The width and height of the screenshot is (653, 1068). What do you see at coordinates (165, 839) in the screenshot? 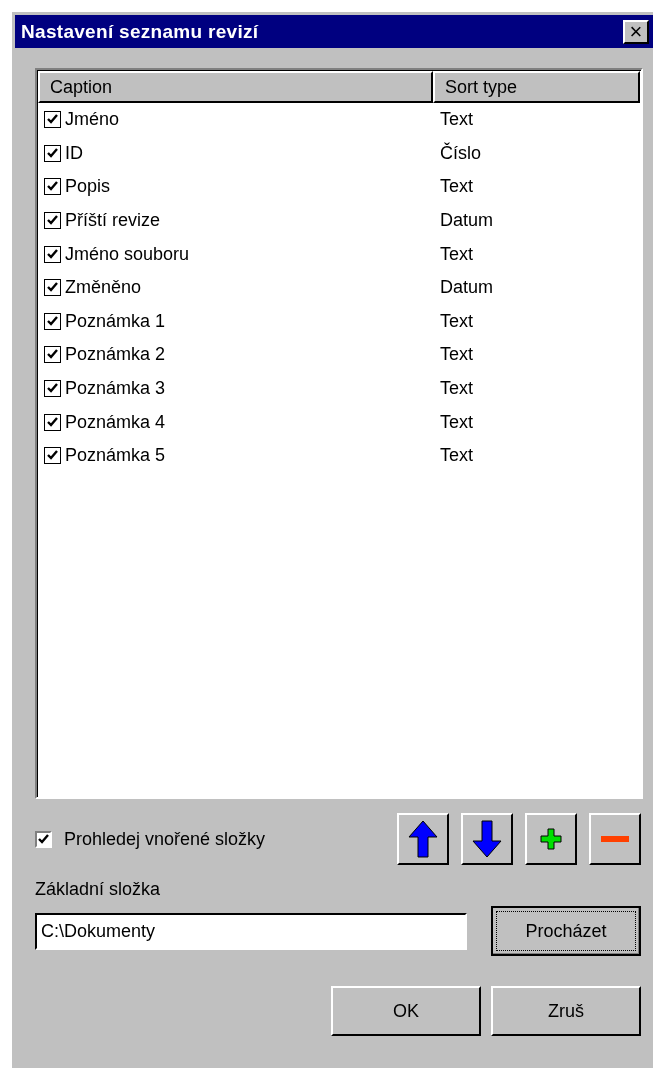
I see `checkbox-label: Prohledej vnořené složky` at bounding box center [165, 839].